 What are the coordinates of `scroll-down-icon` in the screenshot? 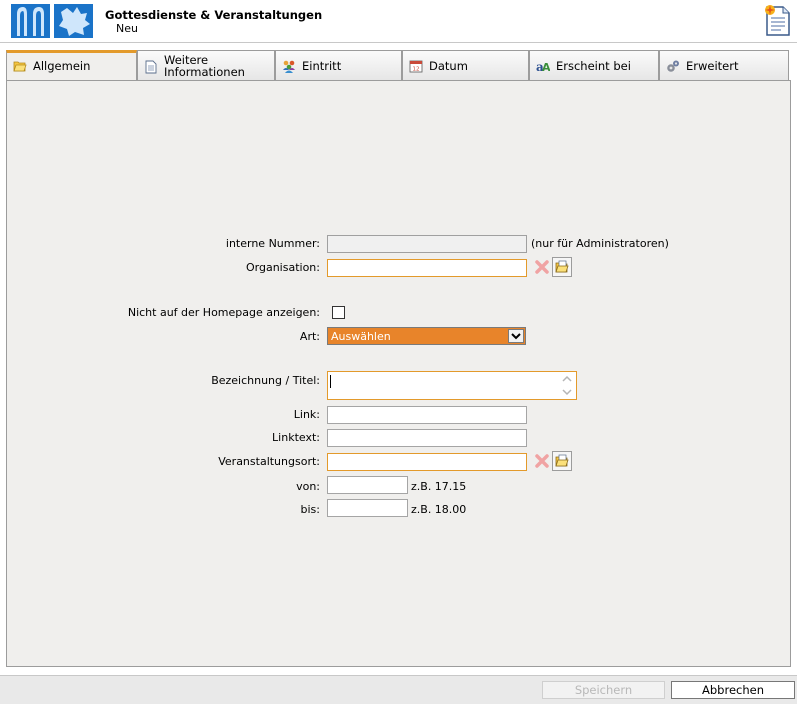 It's located at (567, 392).